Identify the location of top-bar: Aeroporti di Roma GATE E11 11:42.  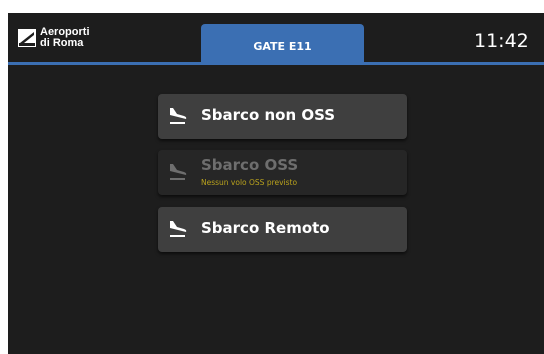
(276, 39).